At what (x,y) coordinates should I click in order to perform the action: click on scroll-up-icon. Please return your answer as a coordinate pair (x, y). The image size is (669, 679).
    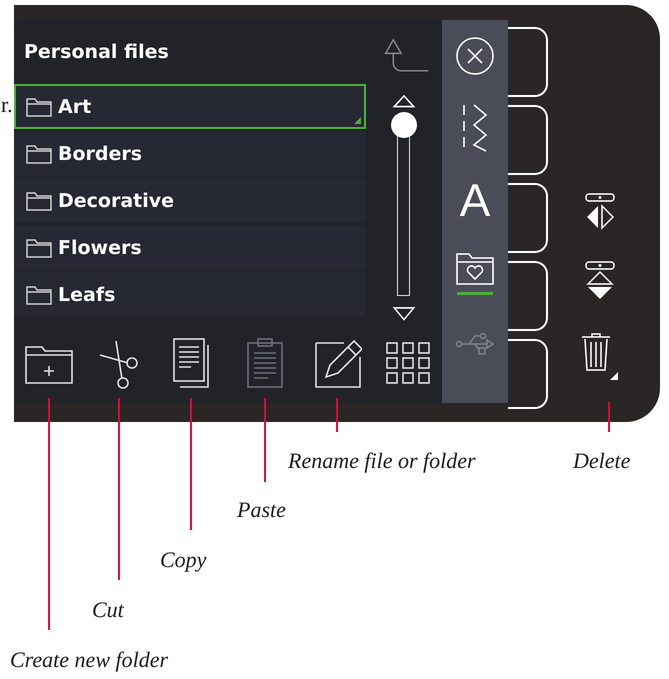
    Looking at the image, I should click on (404, 100).